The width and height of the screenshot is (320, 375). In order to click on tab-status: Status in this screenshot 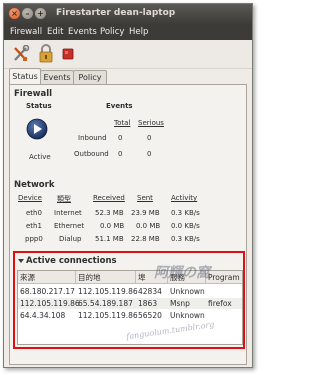, I will do `click(25, 76)`.